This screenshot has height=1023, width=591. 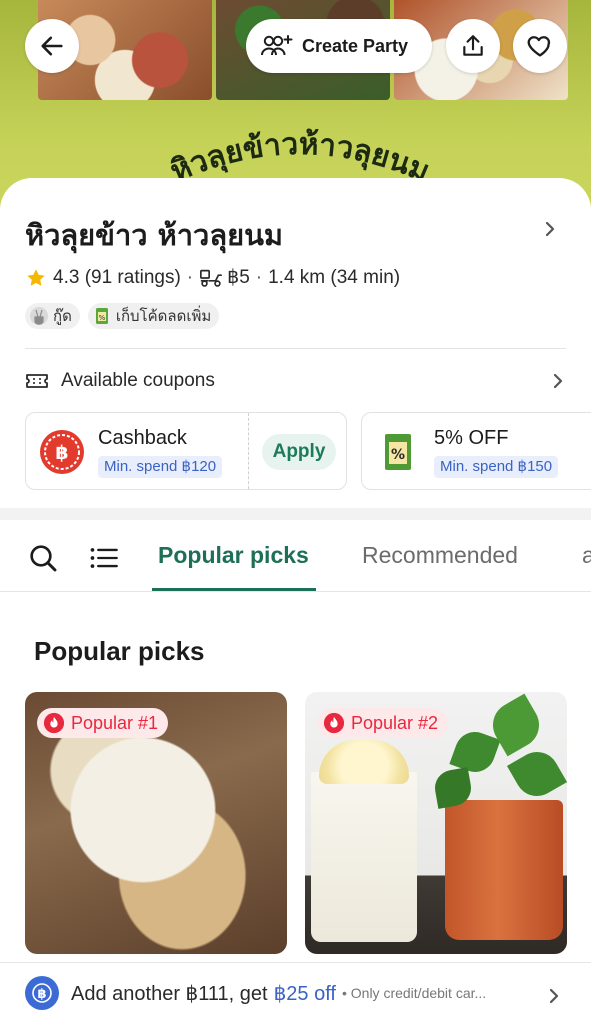 I want to click on tag-label: กู๊ด, so click(x=62, y=316).